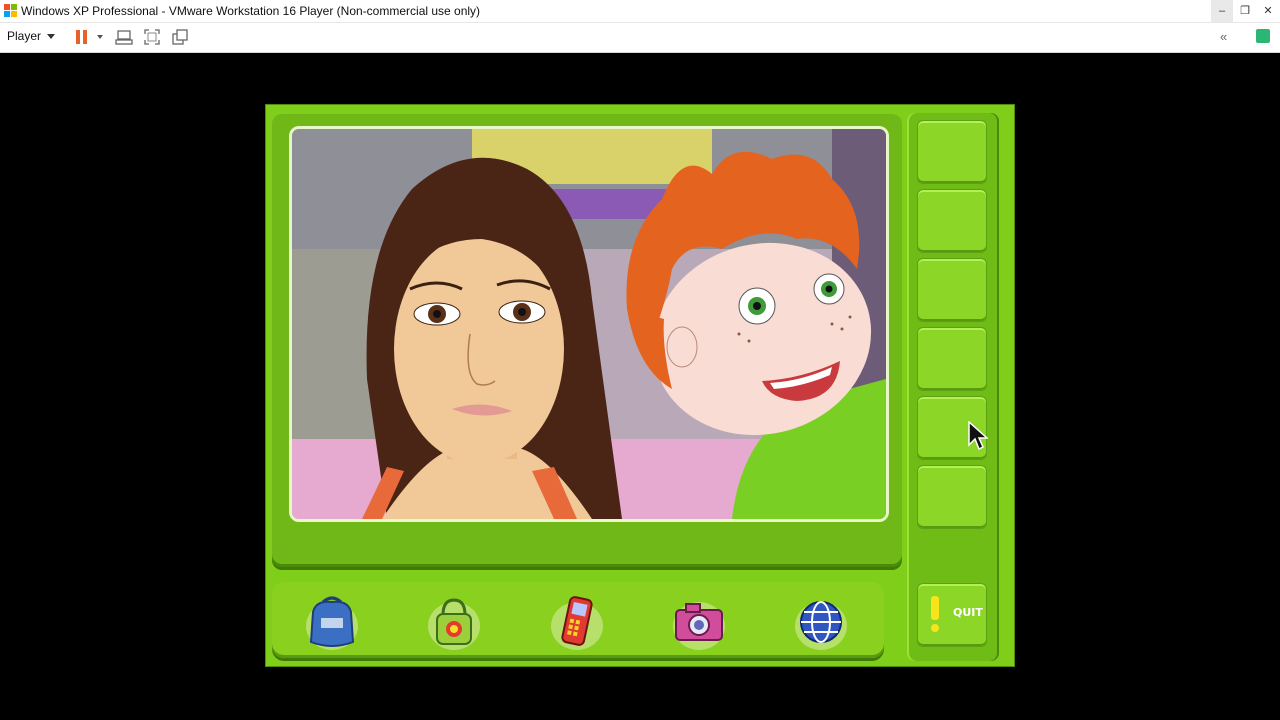 The height and width of the screenshot is (720, 1280). Describe the element at coordinates (640, 38) in the screenshot. I see `player-toolbar: Player «` at that location.